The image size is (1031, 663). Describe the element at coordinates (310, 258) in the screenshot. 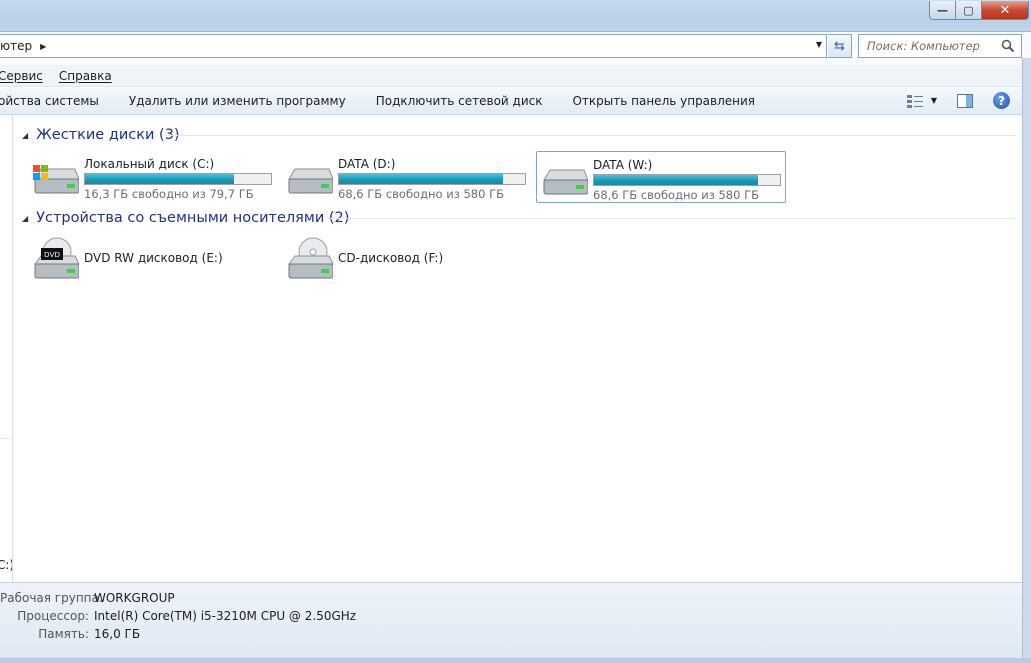

I see `cd-drive-icon` at that location.